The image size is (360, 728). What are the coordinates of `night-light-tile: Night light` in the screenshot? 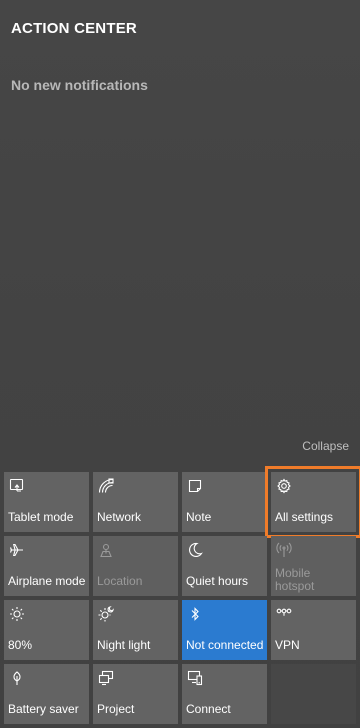 It's located at (135, 630).